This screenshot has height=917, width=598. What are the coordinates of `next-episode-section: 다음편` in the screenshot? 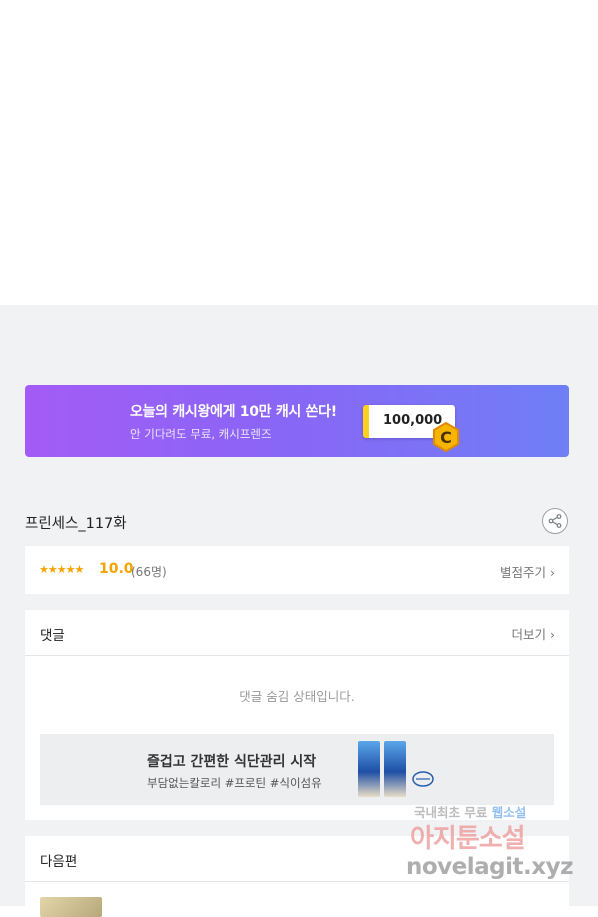 It's located at (297, 876).